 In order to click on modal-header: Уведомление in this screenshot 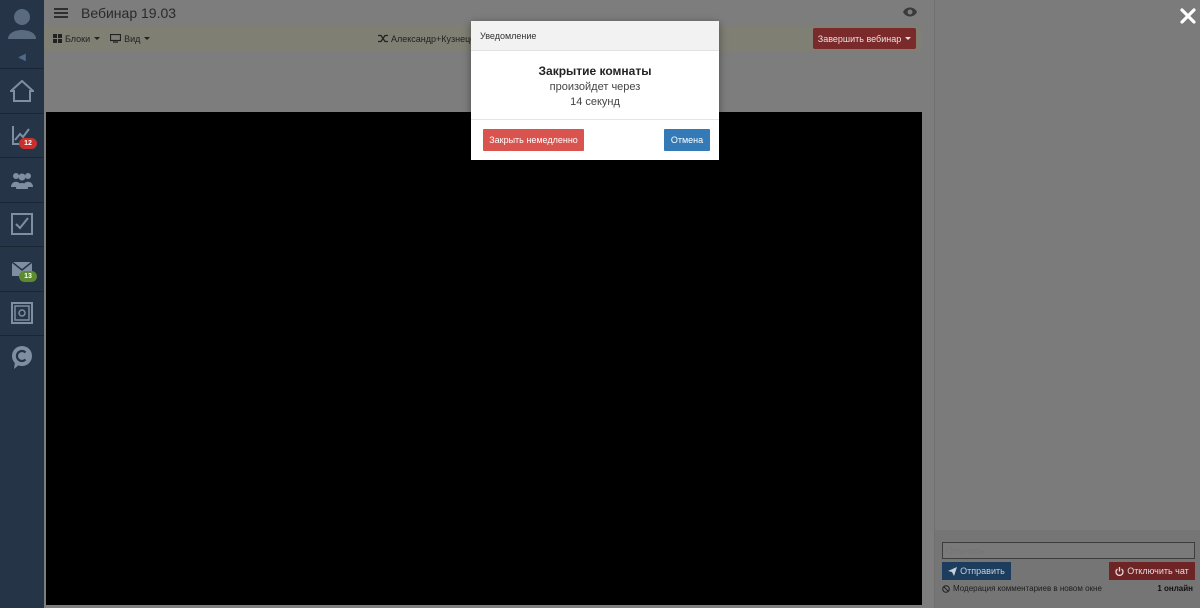, I will do `click(595, 36)`.